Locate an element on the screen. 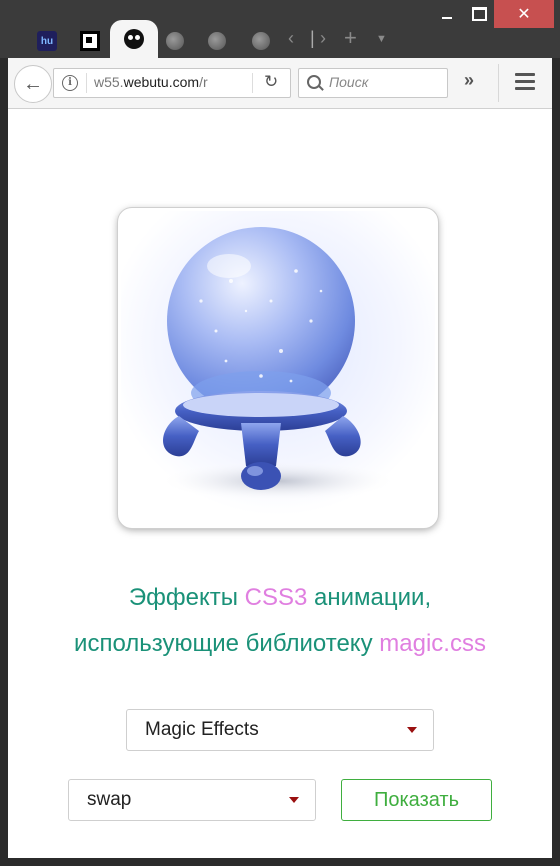 Image resolution: width=560 pixels, height=866 pixels. close-icon: ✕ is located at coordinates (524, 14).